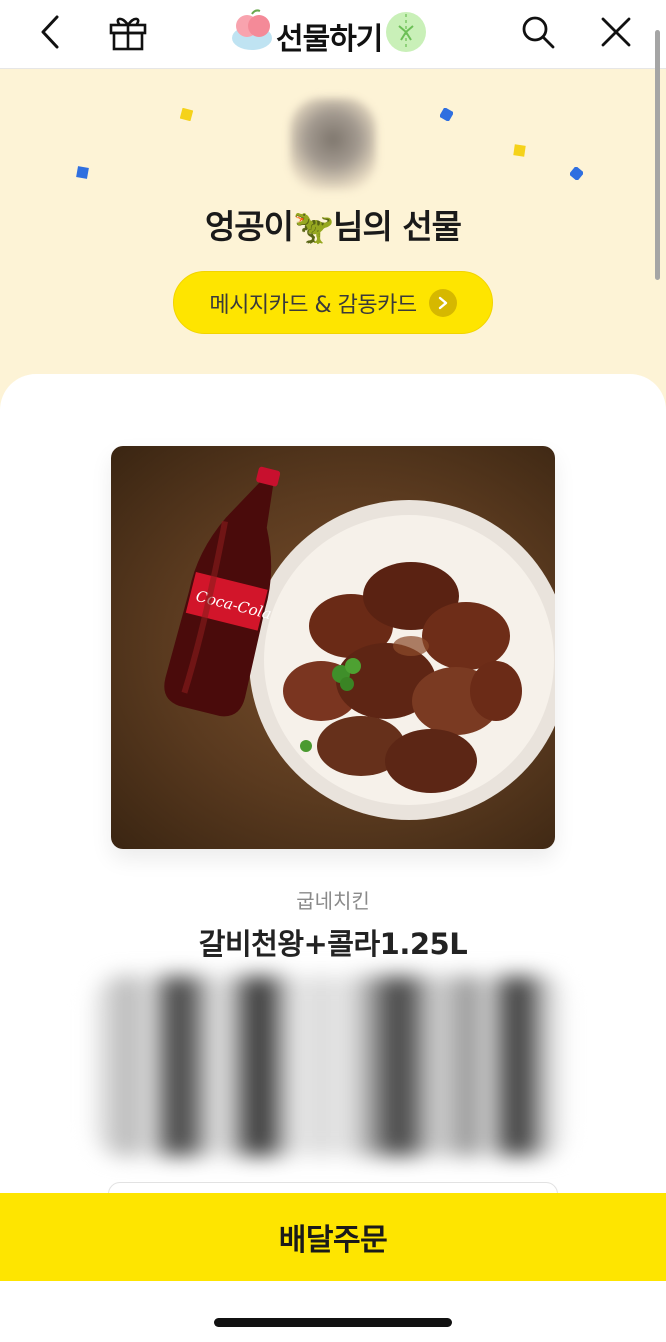  I want to click on top-navigation-bar: 선물하기, so click(333, 34).